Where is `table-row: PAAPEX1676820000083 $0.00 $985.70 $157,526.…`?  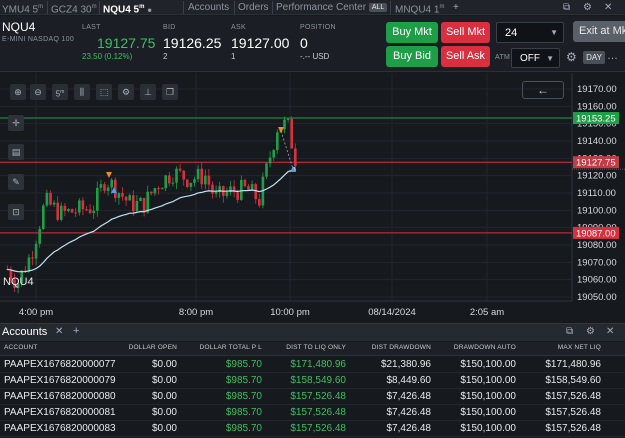
table-row: PAAPEX1676820000083 $0.00 $985.70 $157,526.… is located at coordinates (312, 429).